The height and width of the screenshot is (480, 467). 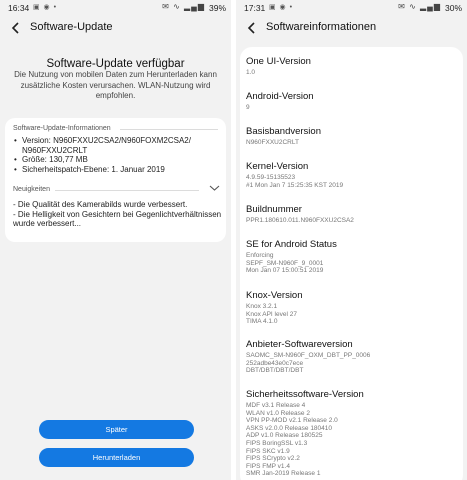 What do you see at coordinates (116, 160) in the screenshot?
I see `size-item: Größe: 130,77 MB` at bounding box center [116, 160].